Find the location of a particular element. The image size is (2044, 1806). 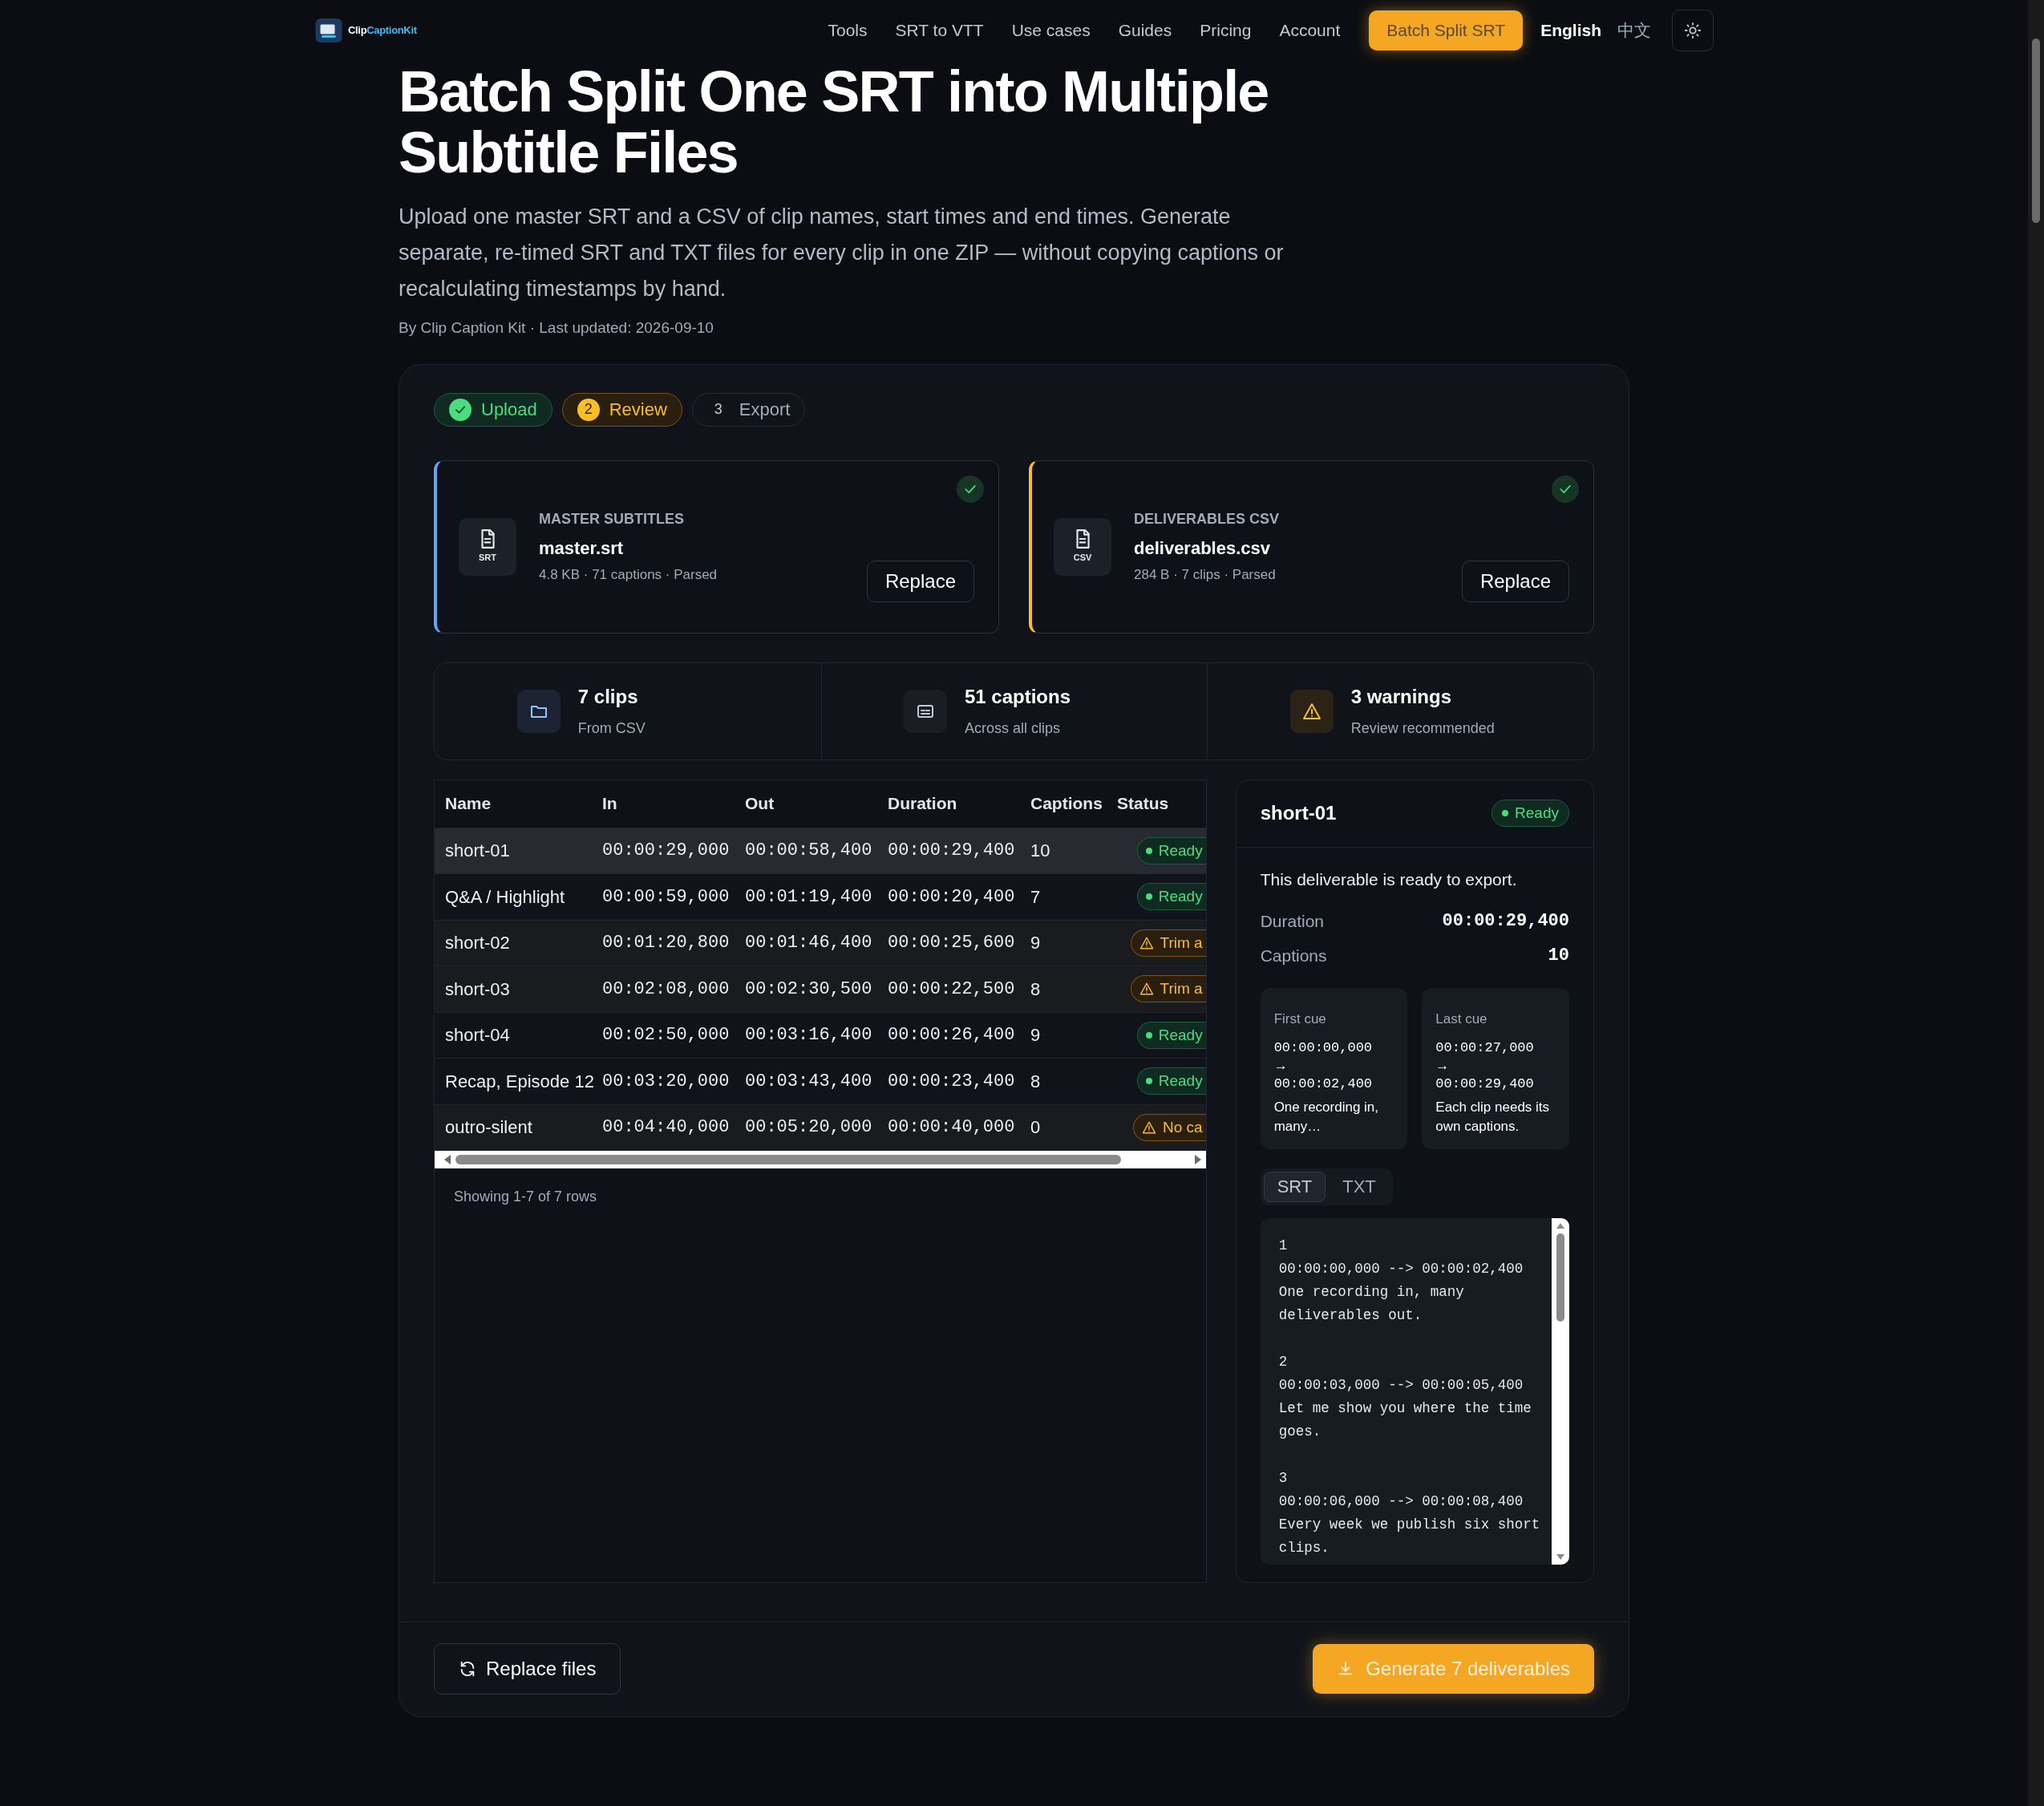

theme-toggle is located at coordinates (1693, 30).